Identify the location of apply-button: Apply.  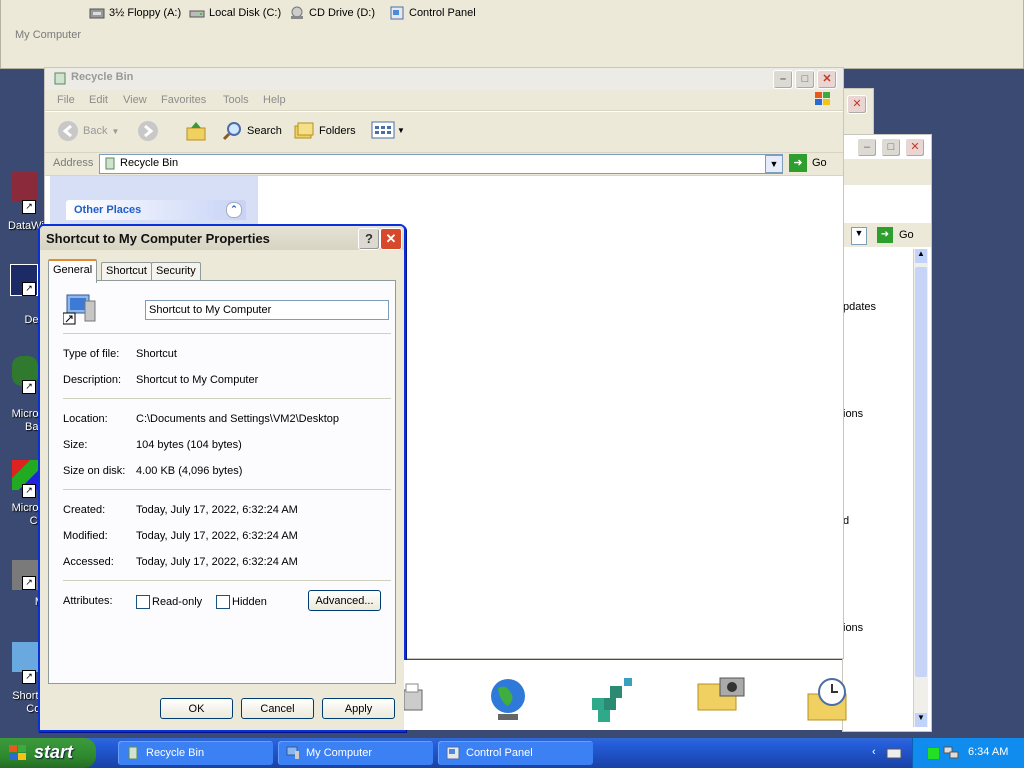
(358, 708).